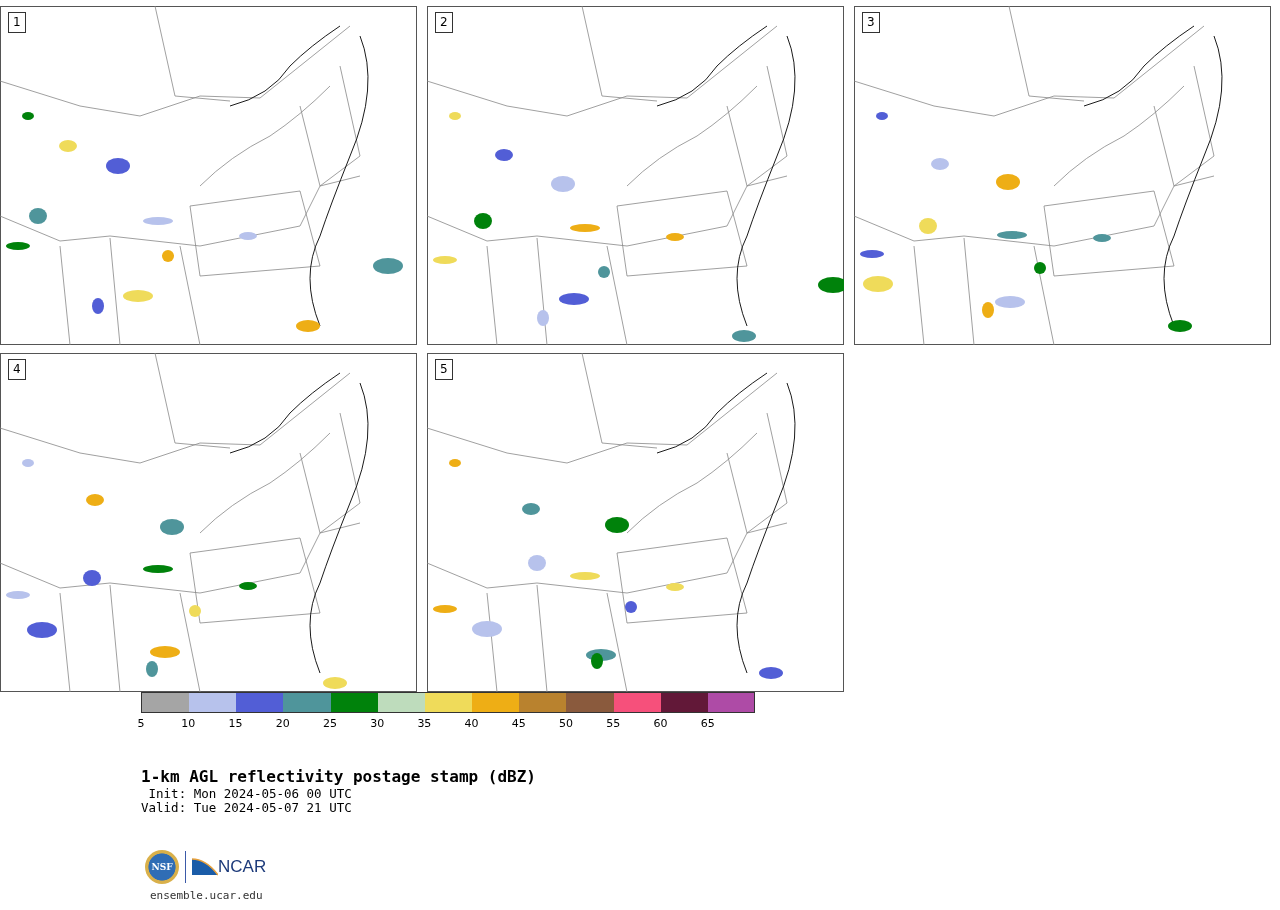  I want to click on colorbar-tick-label: 65, so click(707, 723).